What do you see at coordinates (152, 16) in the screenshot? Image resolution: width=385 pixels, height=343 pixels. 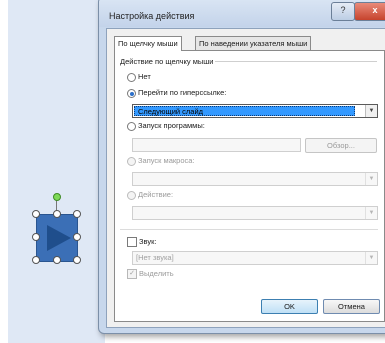 I see `dialog-title: Настройка действия` at bounding box center [152, 16].